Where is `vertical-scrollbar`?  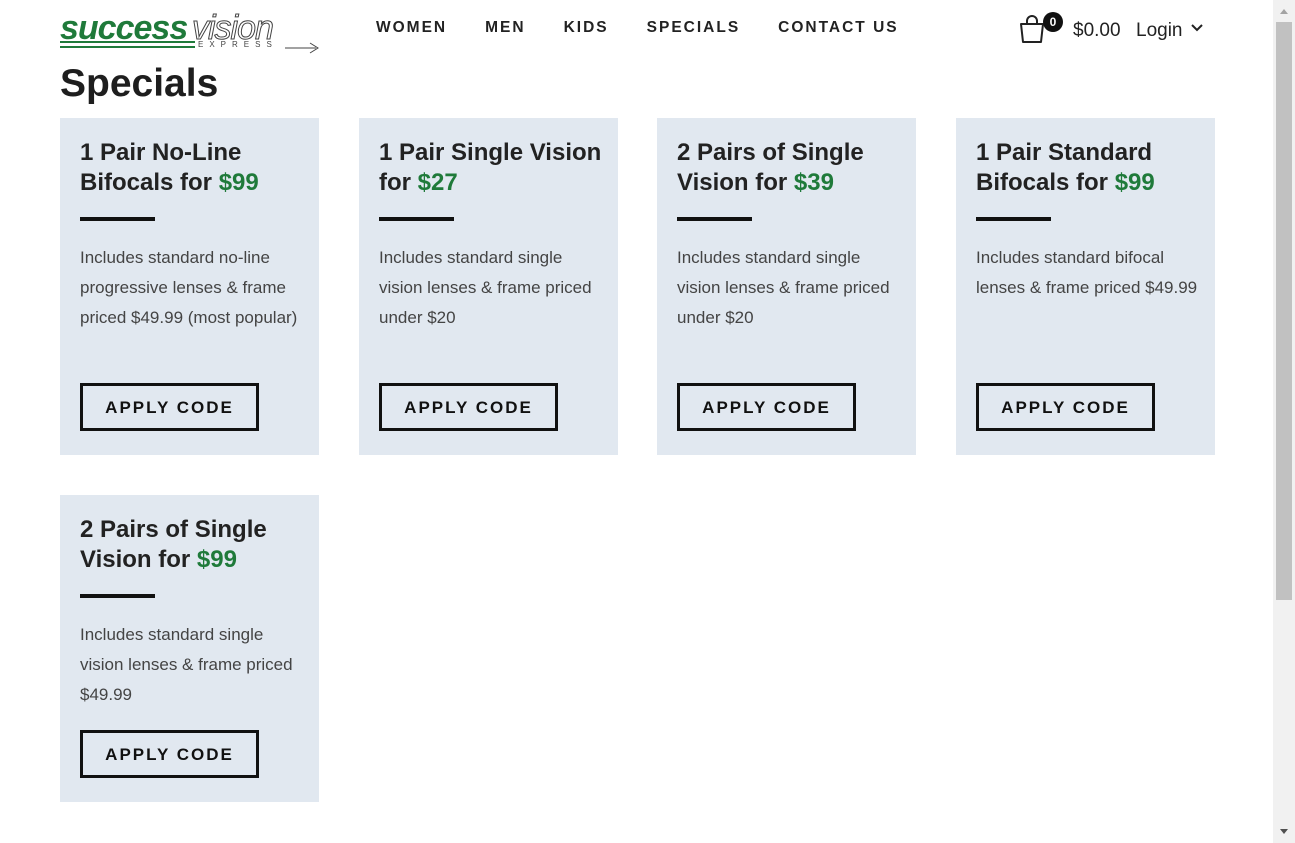 vertical-scrollbar is located at coordinates (1284, 421).